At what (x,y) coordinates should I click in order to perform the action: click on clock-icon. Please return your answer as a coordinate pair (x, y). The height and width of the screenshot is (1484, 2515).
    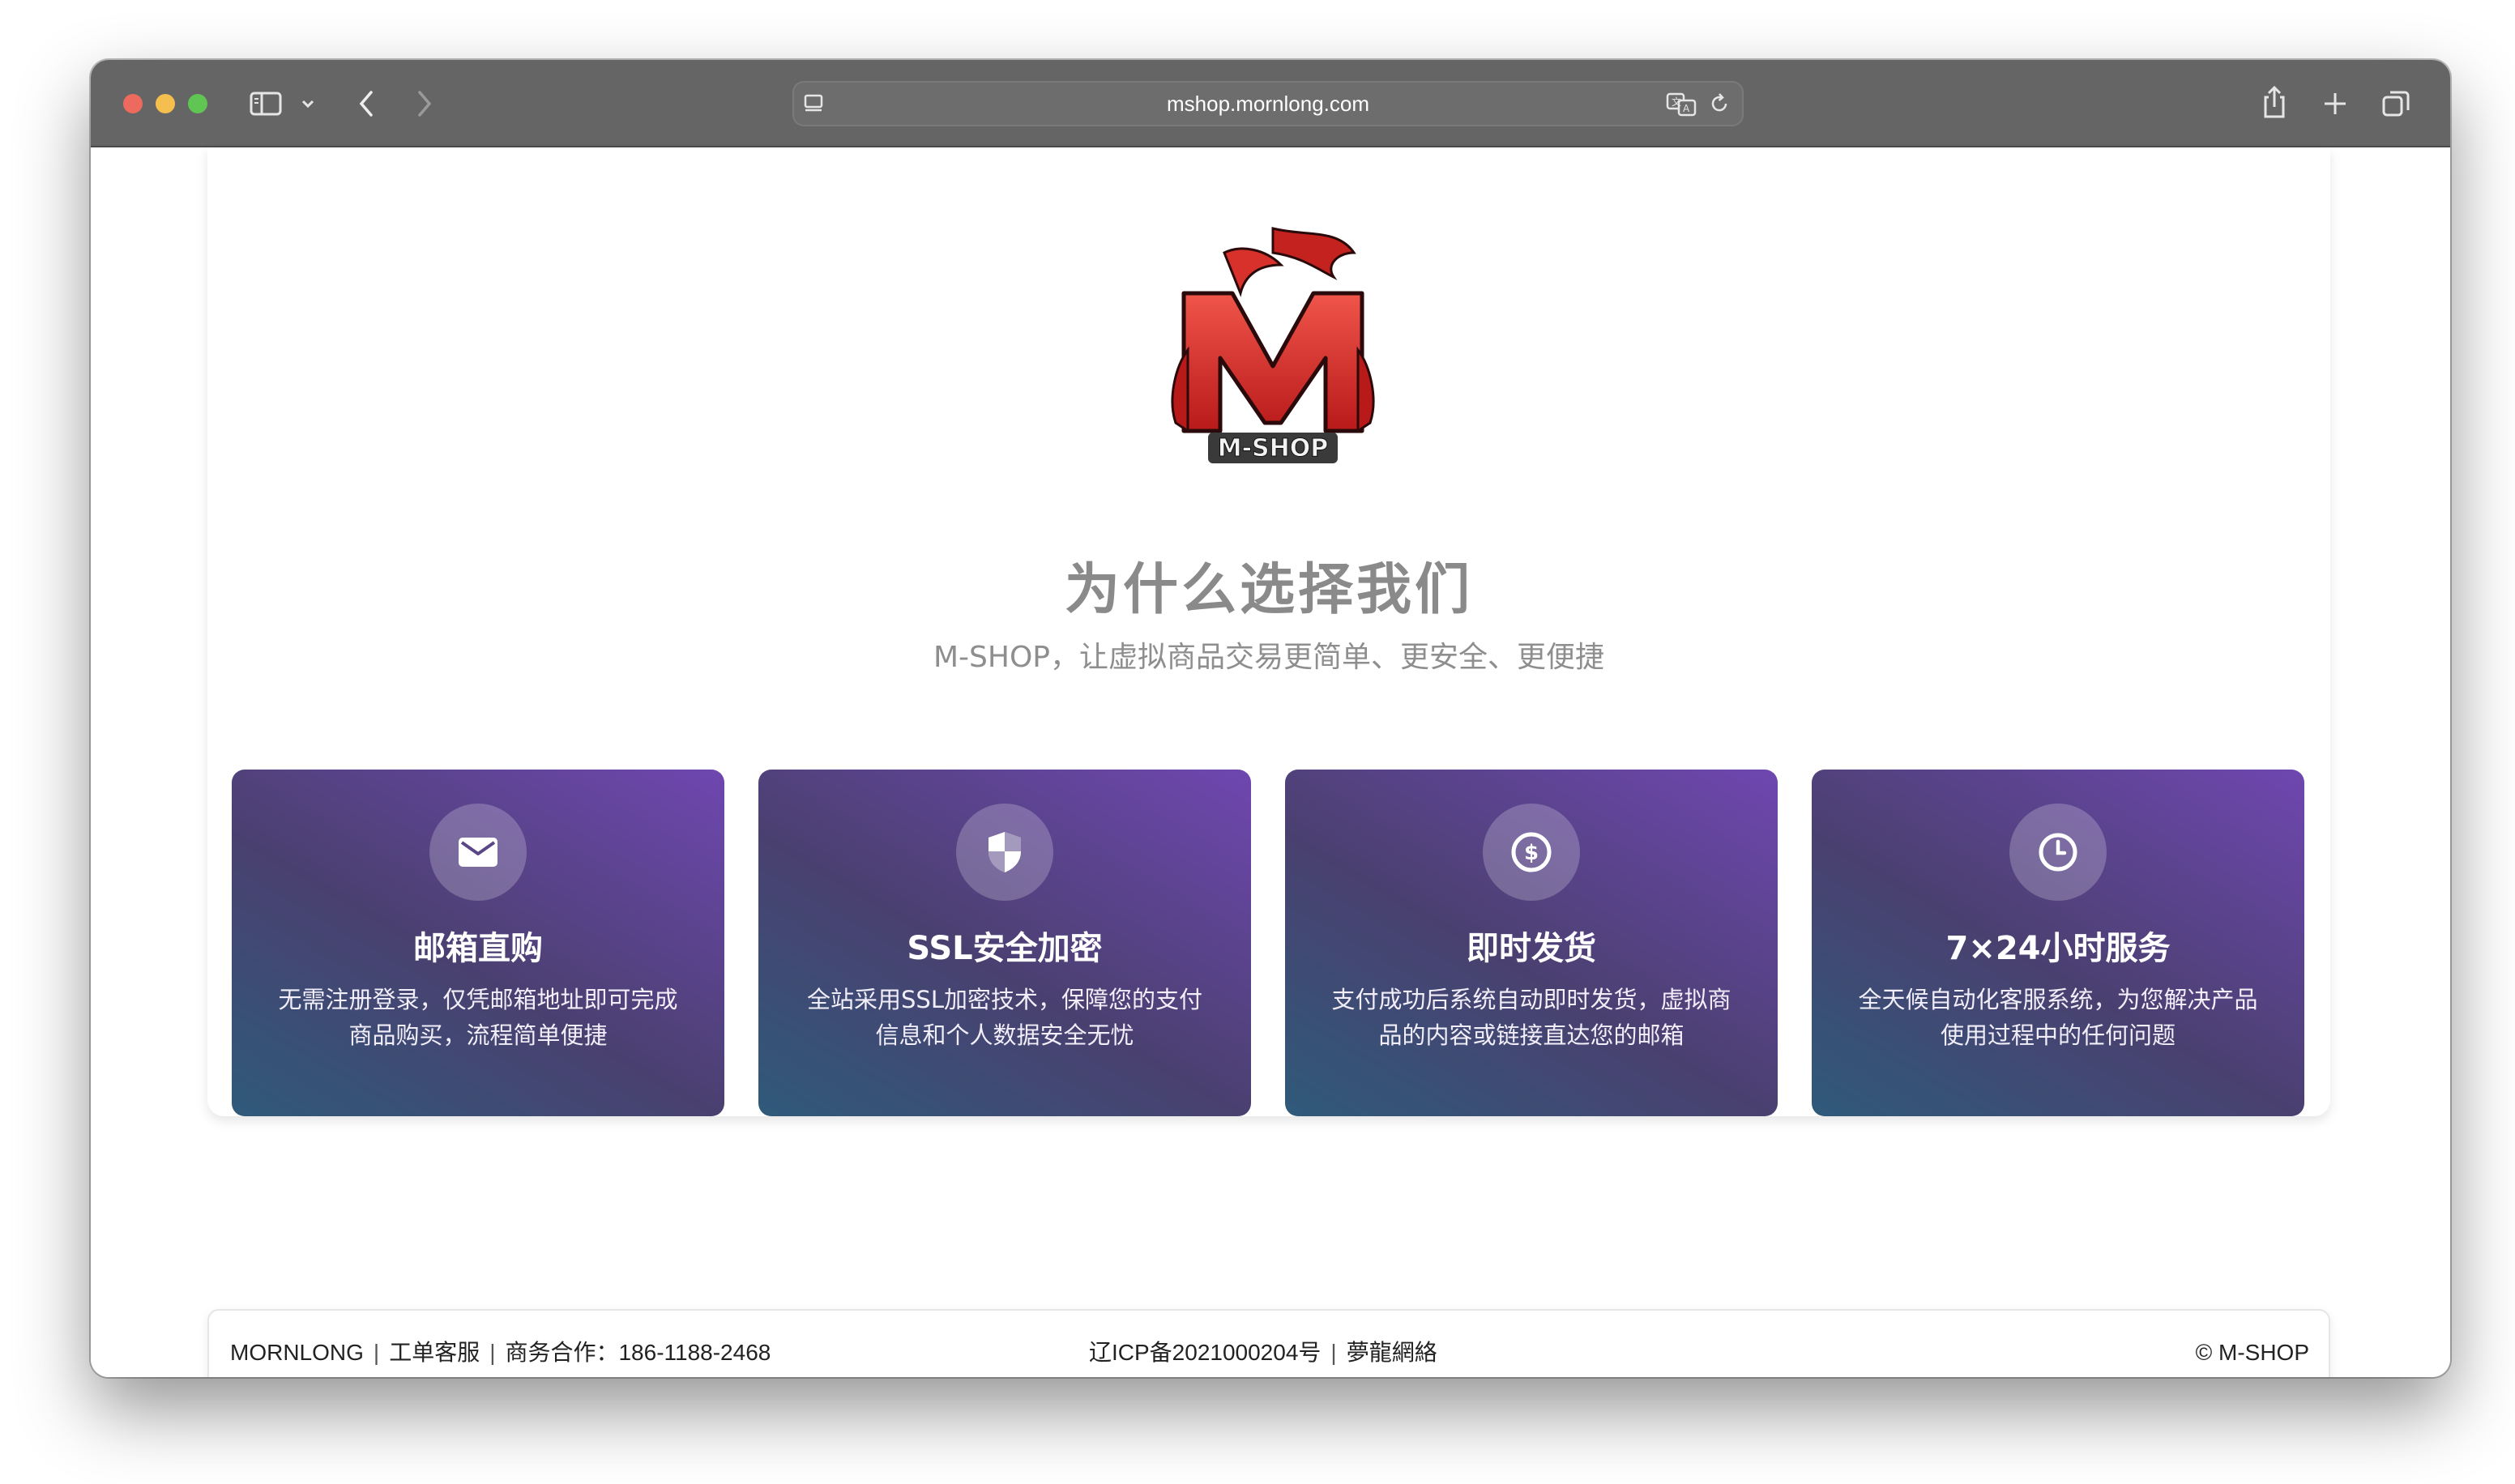
    Looking at the image, I should click on (2058, 852).